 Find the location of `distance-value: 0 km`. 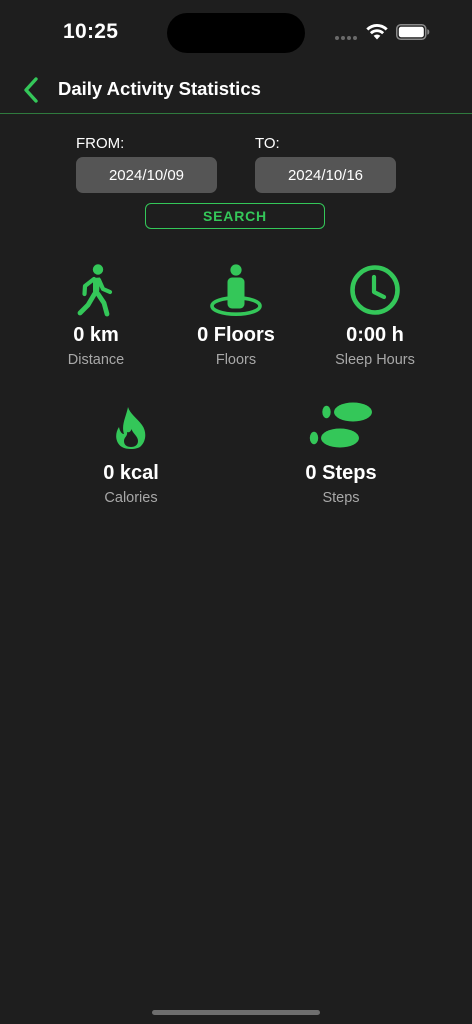

distance-value: 0 km is located at coordinates (96, 335).